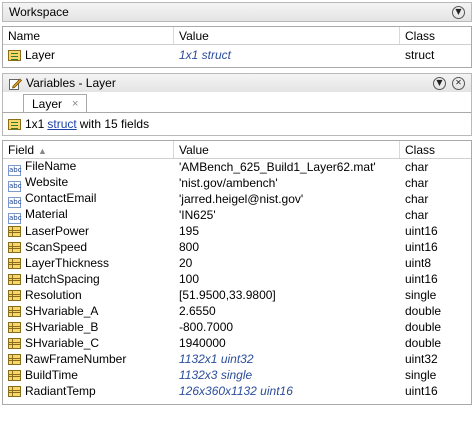 This screenshot has height=431, width=474. I want to click on field-name-cell: HatchSpacing, so click(88, 279).